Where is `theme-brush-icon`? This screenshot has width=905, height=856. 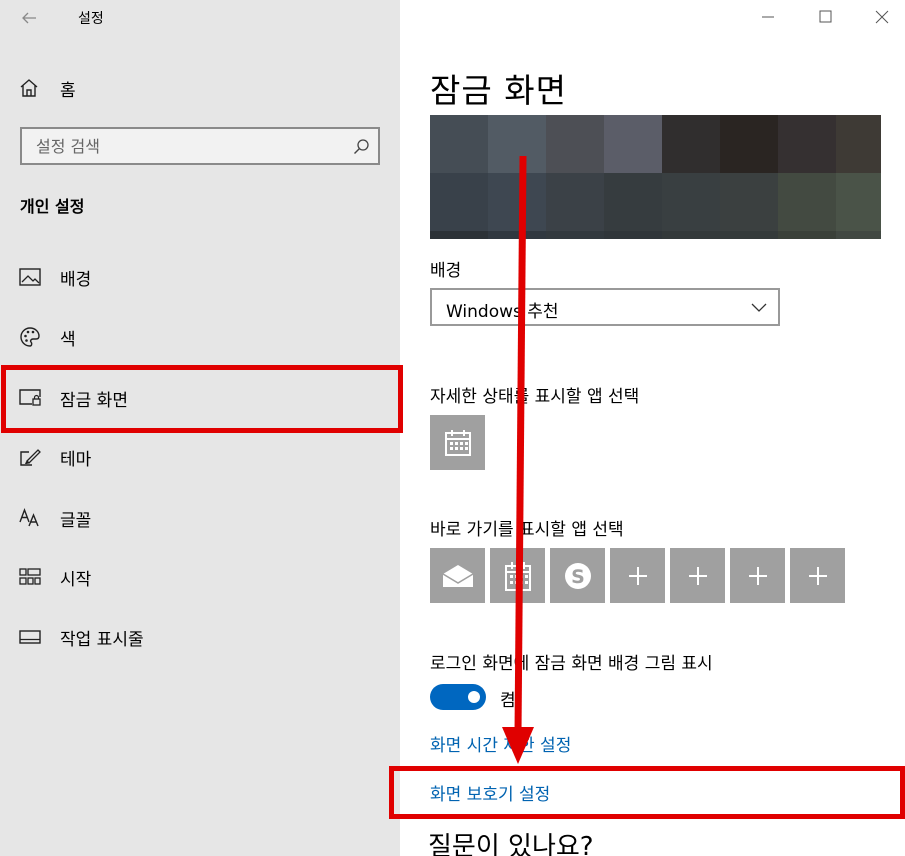 theme-brush-icon is located at coordinates (30, 457).